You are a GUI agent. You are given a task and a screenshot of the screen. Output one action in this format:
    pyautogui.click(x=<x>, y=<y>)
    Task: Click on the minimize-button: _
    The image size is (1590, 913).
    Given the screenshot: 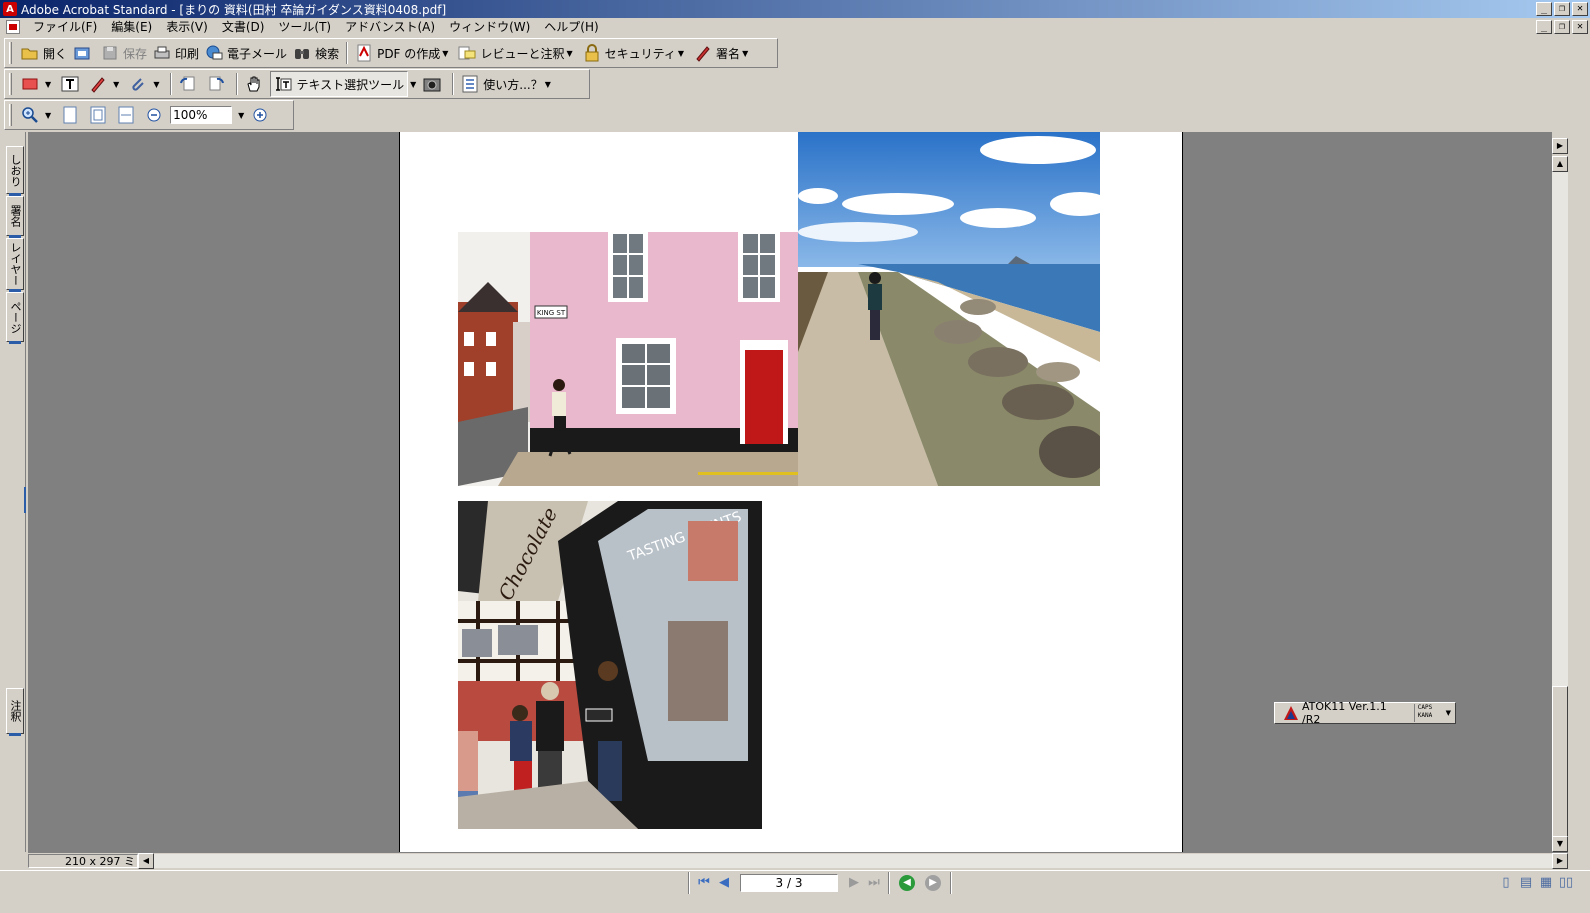 What is the action you would take?
    pyautogui.click(x=1544, y=9)
    